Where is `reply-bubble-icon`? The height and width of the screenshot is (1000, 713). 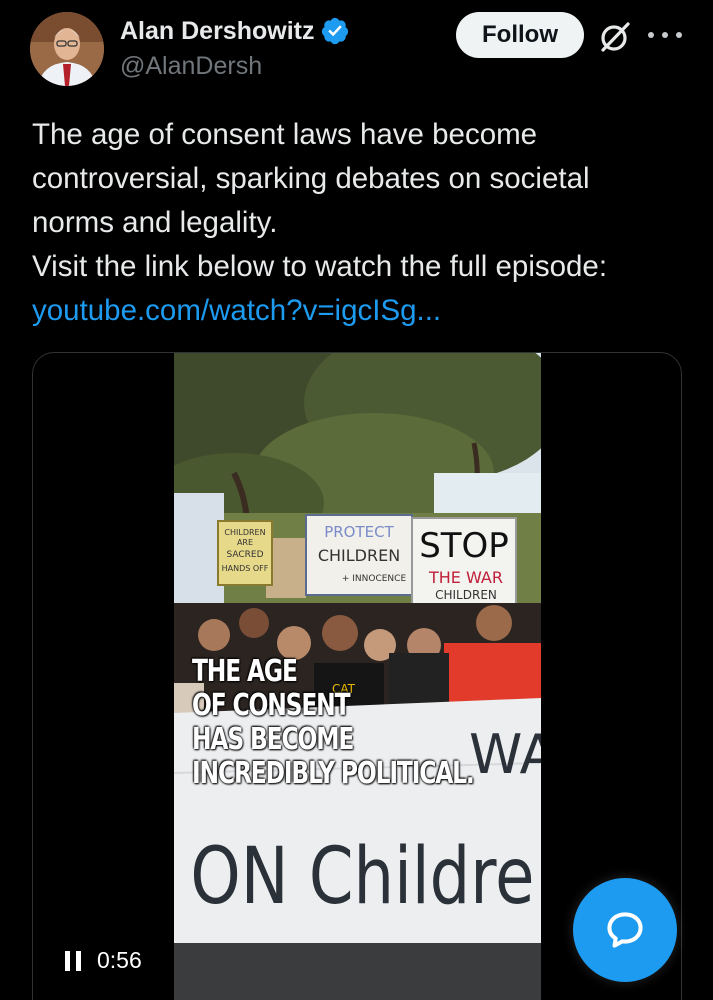 reply-bubble-icon is located at coordinates (625, 930).